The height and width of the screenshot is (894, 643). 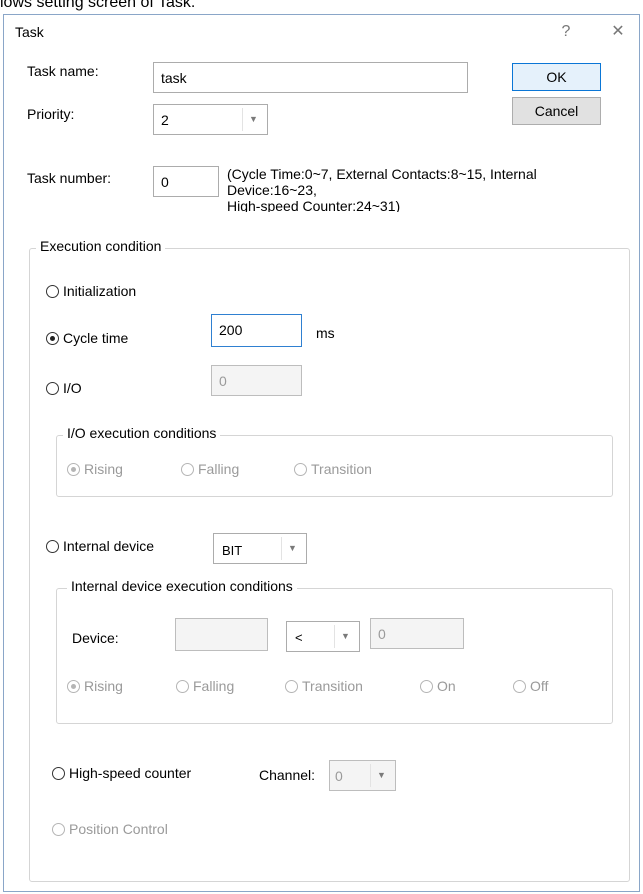 What do you see at coordinates (103, 469) in the screenshot?
I see `io-rising-label: Rising` at bounding box center [103, 469].